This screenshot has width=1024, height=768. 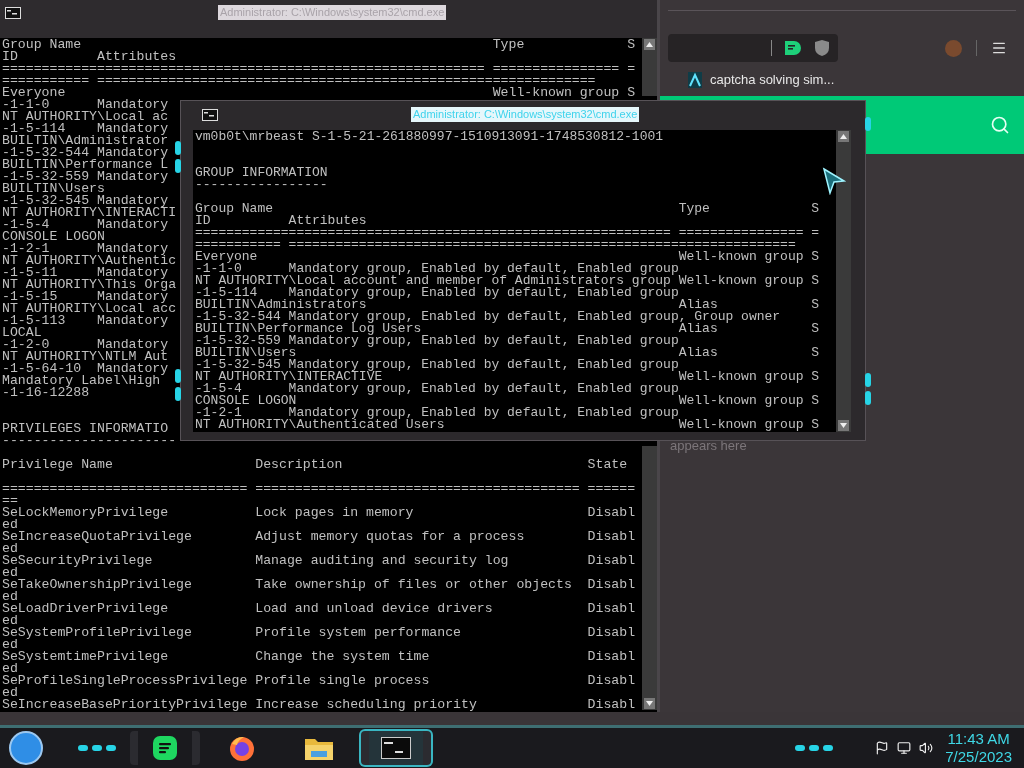 I want to click on console-line: NT AUTHORITY\Local ac, so click(x=85, y=117).